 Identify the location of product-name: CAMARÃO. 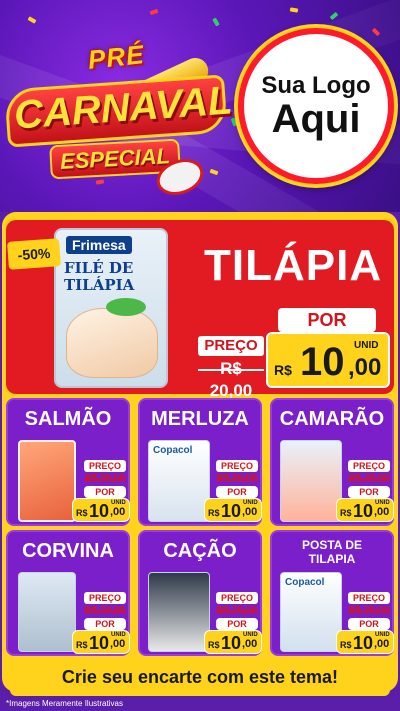
(332, 419).